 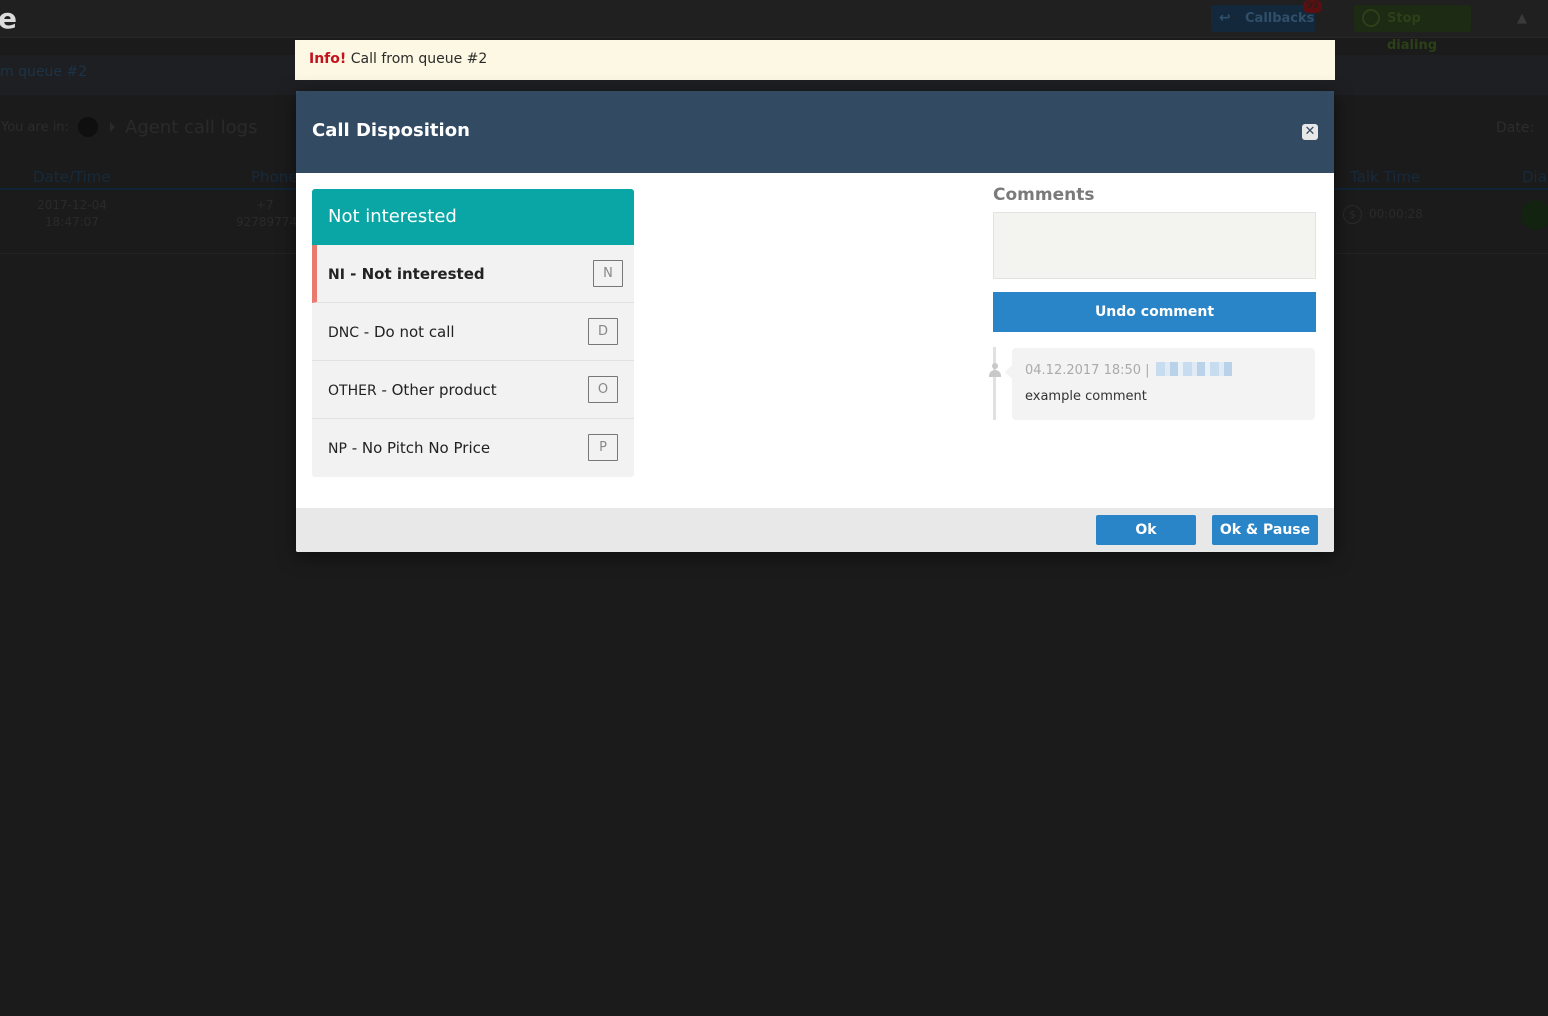 I want to click on ok-and-pause-button: Ok & Pause, so click(x=1265, y=530).